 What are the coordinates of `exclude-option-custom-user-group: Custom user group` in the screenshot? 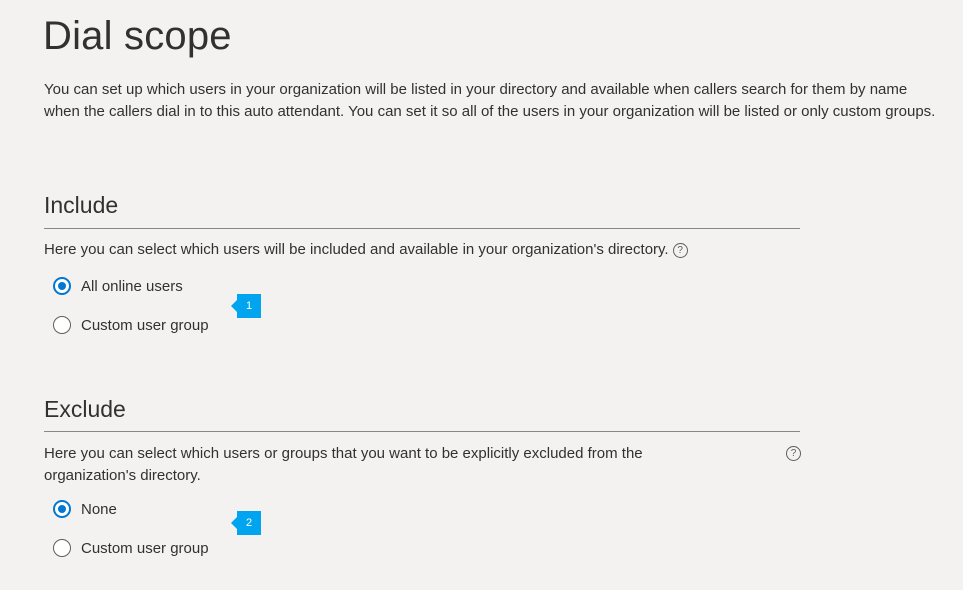 It's located at (131, 548).